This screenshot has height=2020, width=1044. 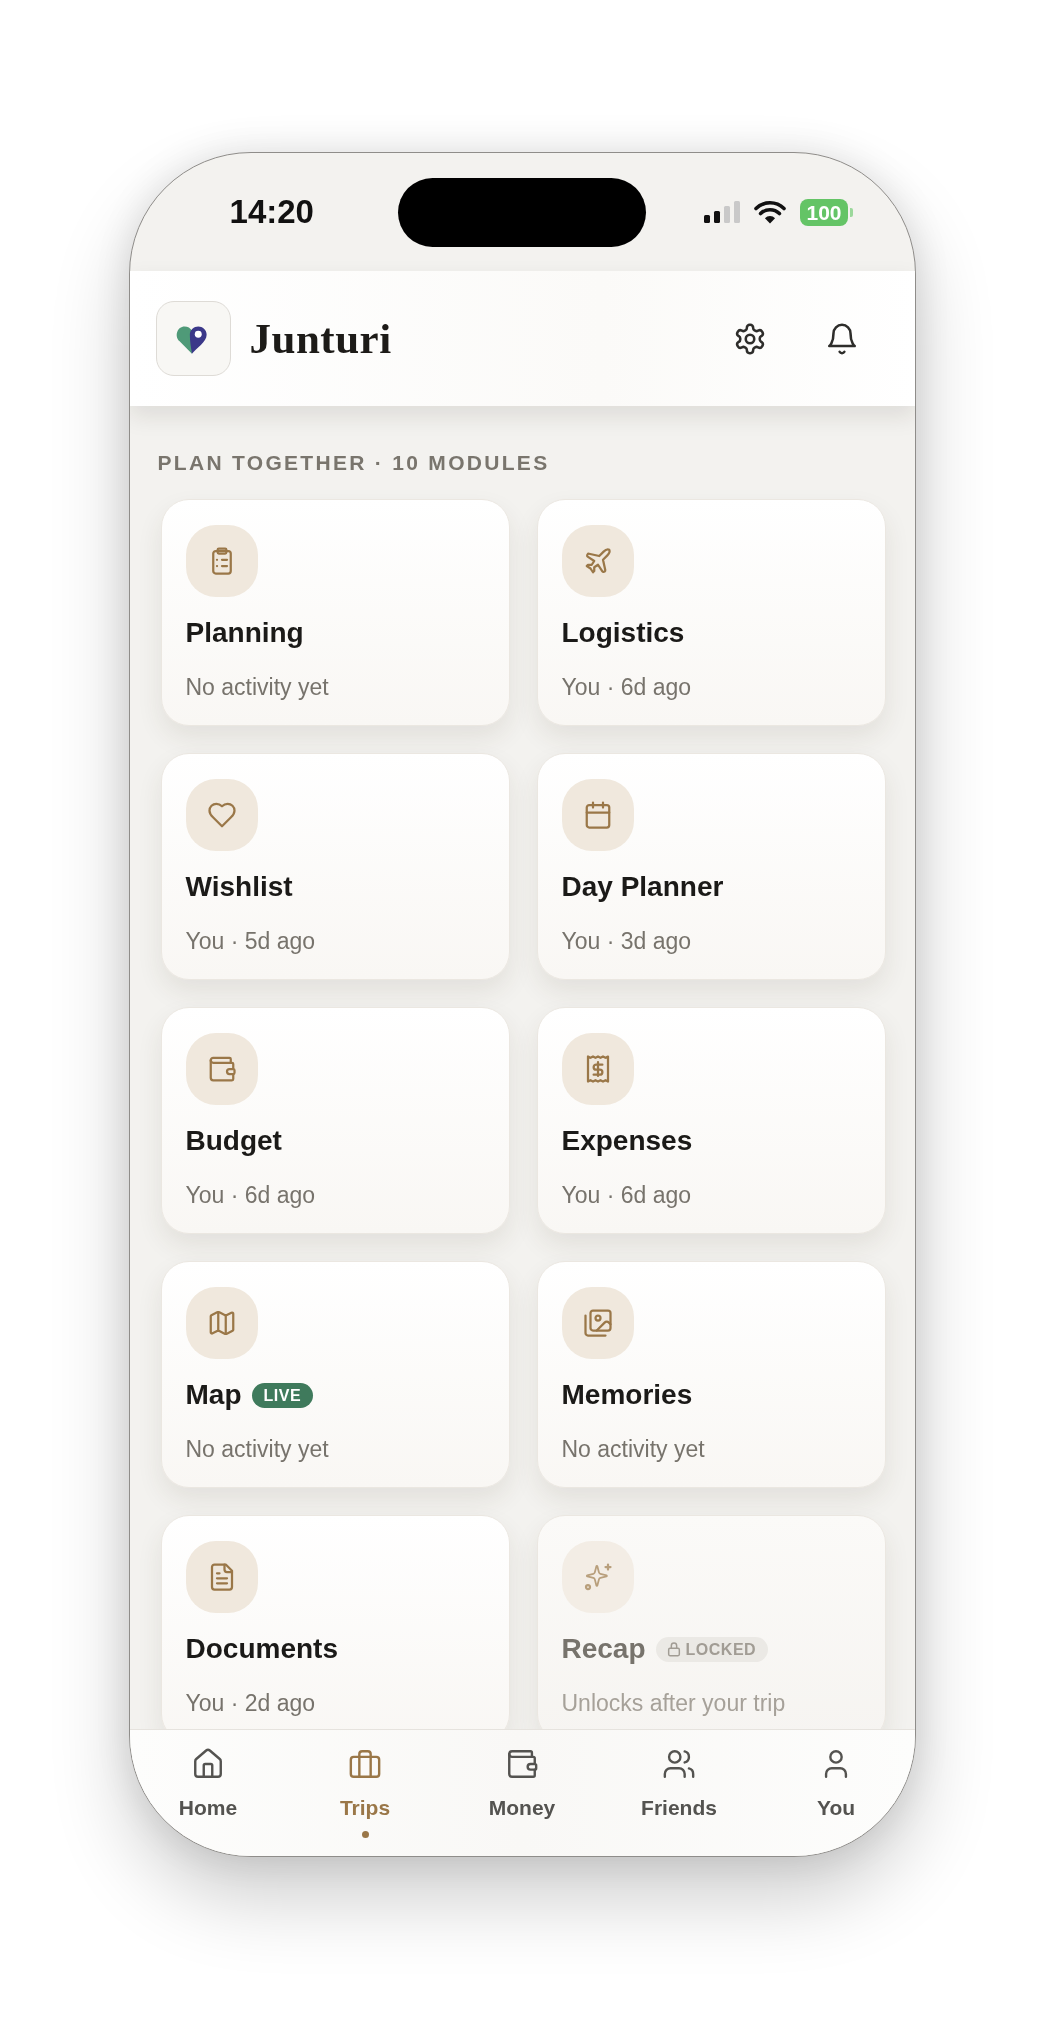 I want to click on logo-icon, so click(x=193, y=338).